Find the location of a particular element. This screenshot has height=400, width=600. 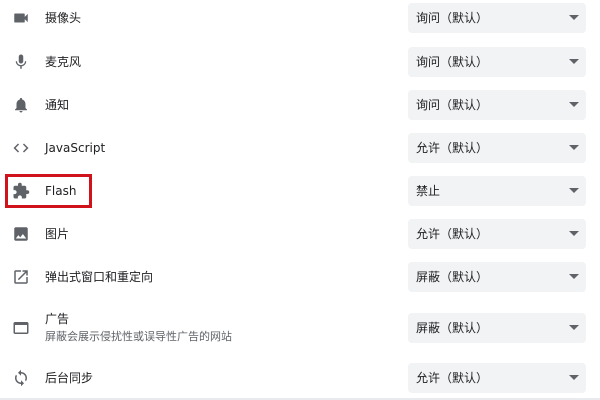

setting-row-popups: 弹出式窗口和重定向 屏蔽（默认） is located at coordinates (300, 277).